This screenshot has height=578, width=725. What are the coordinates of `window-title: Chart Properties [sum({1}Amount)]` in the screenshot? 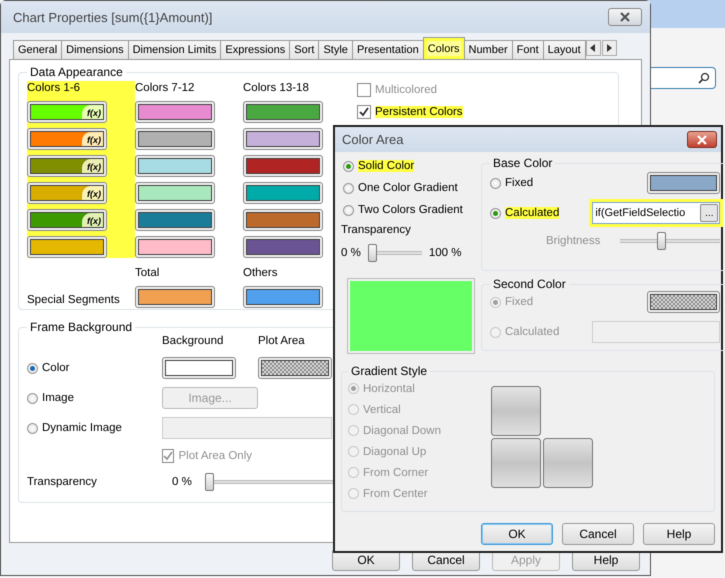 It's located at (112, 17).